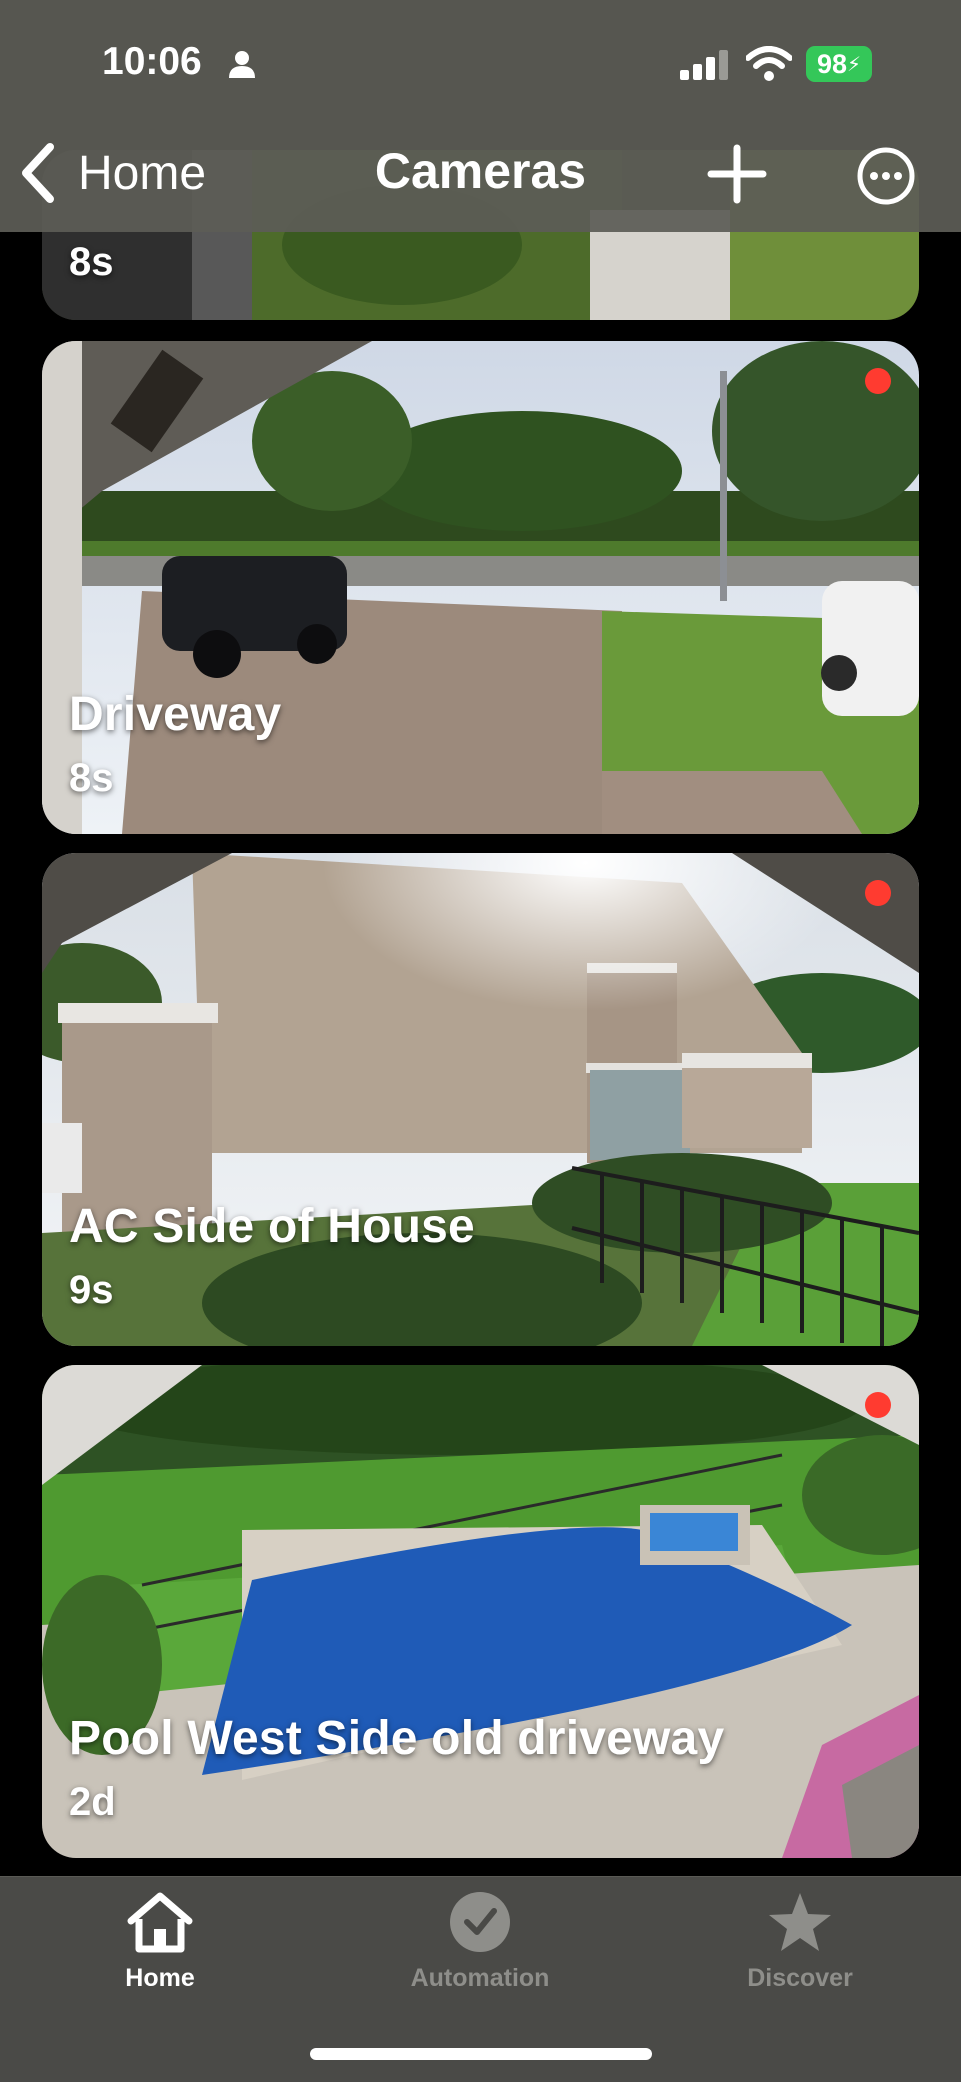 The image size is (961, 2082). Describe the element at coordinates (160, 1978) in the screenshot. I see `tab-label: Home` at that location.